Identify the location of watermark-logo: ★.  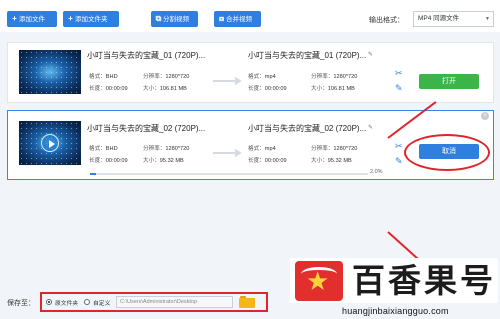
(319, 281).